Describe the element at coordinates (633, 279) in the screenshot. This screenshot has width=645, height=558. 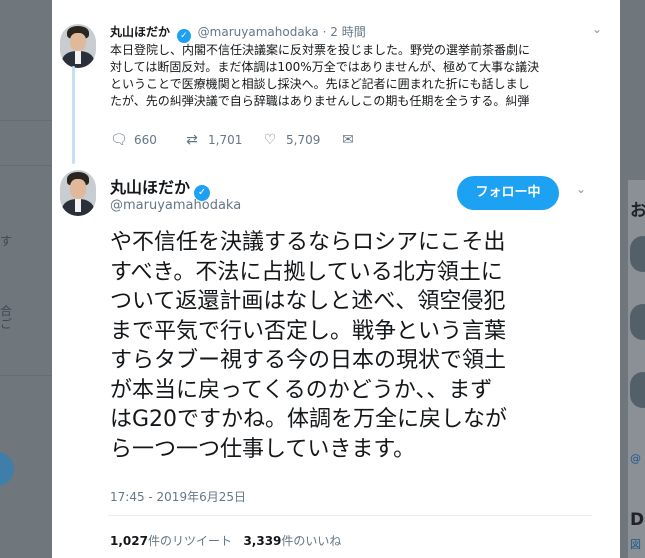
I see `background-page-right: お @ D 図` at that location.